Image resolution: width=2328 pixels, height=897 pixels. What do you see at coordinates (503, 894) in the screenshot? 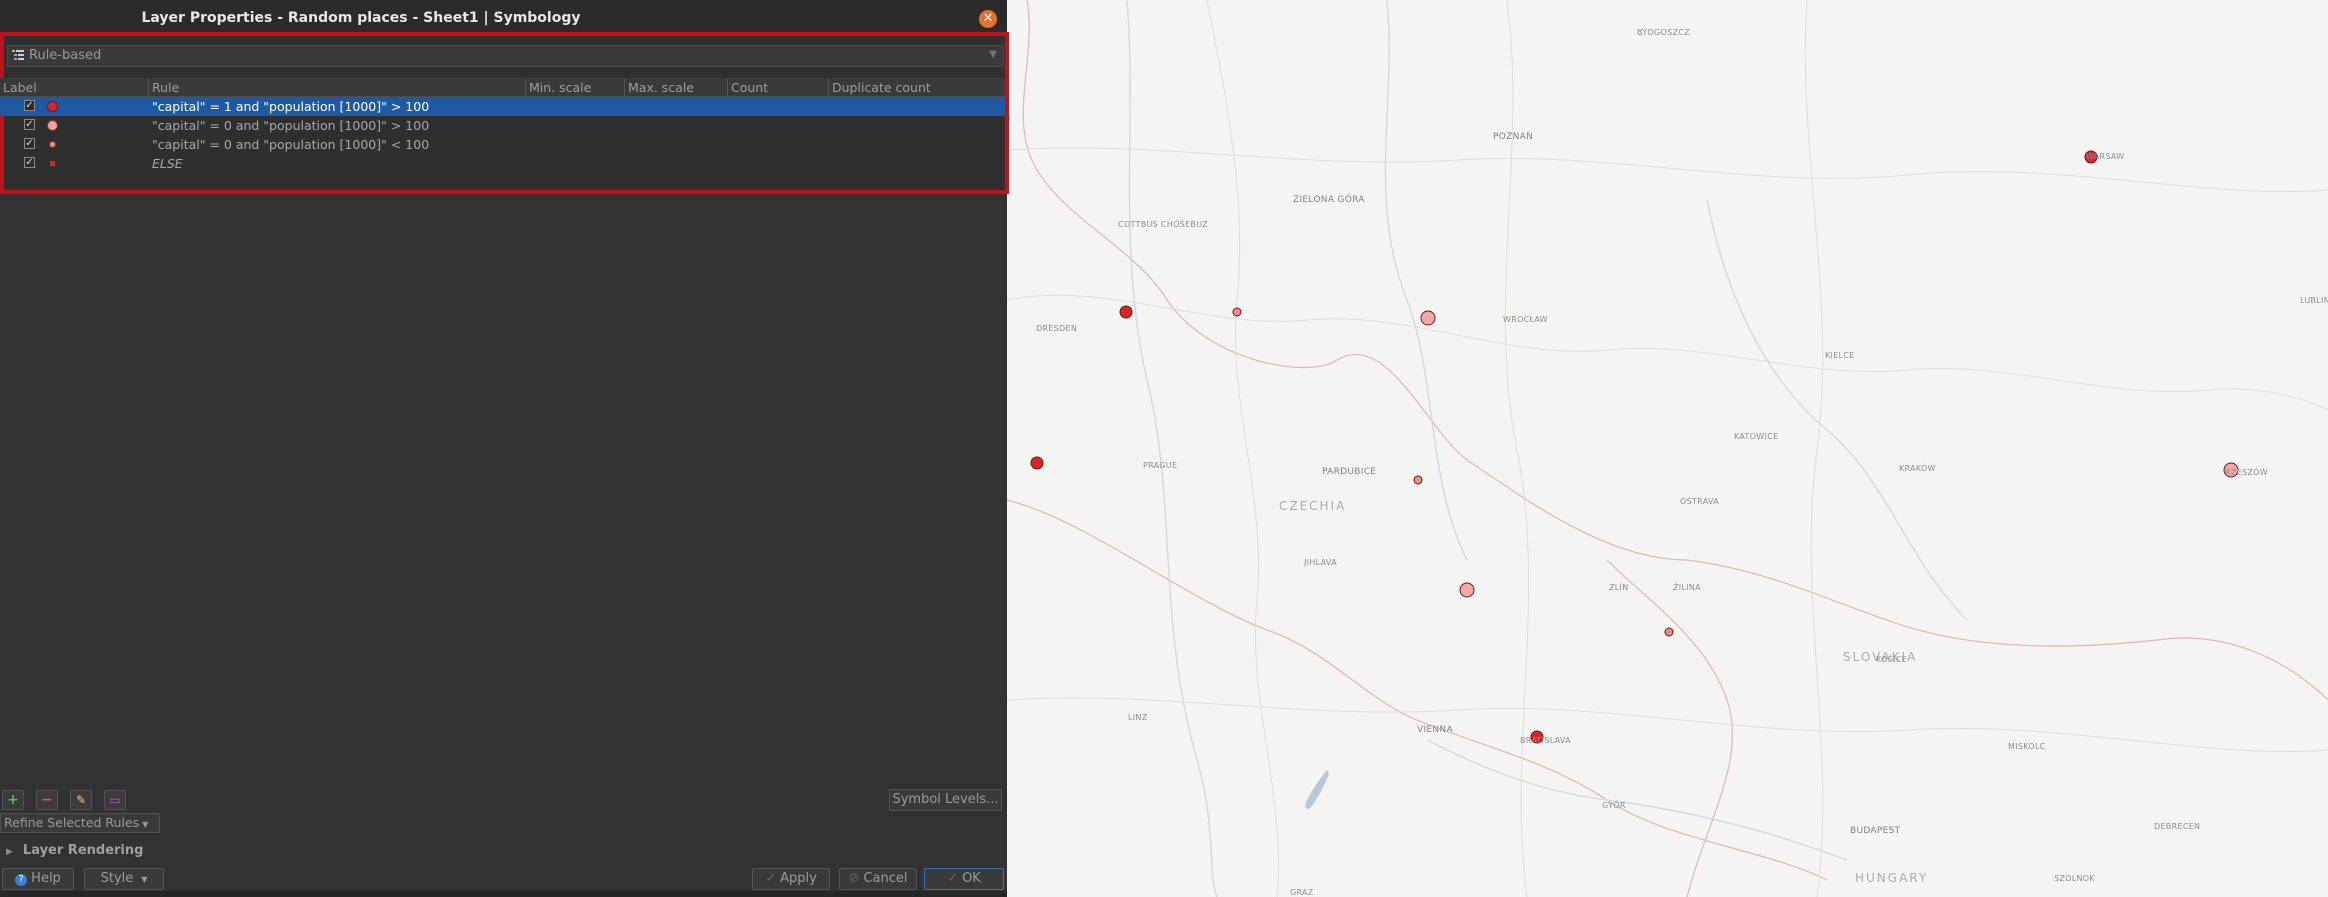
I see `window-bottom-edge` at bounding box center [503, 894].